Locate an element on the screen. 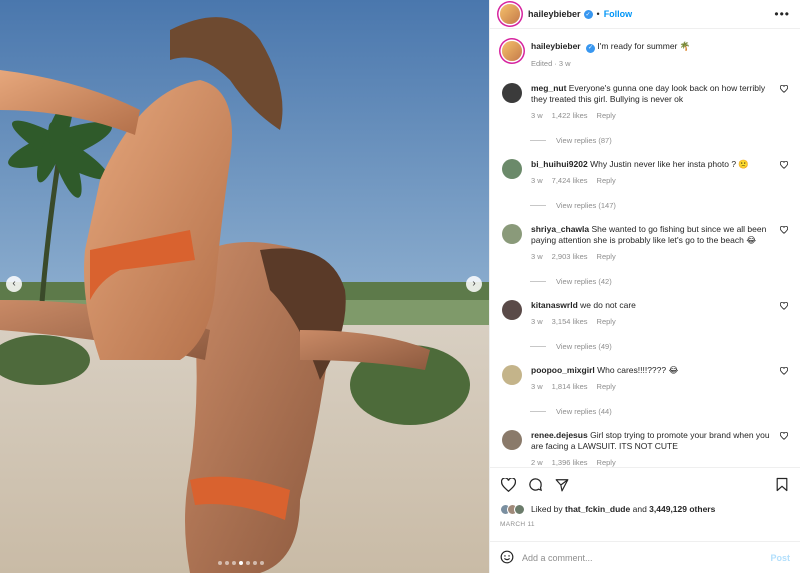  chevron-right-icon: › is located at coordinates (474, 283).